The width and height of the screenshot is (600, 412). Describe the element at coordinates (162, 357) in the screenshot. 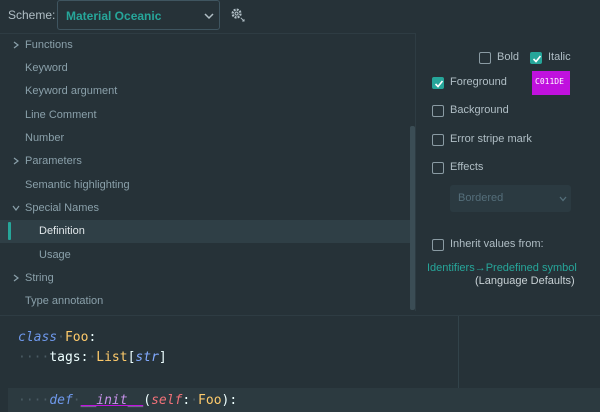

I see `code-token: ]` at that location.